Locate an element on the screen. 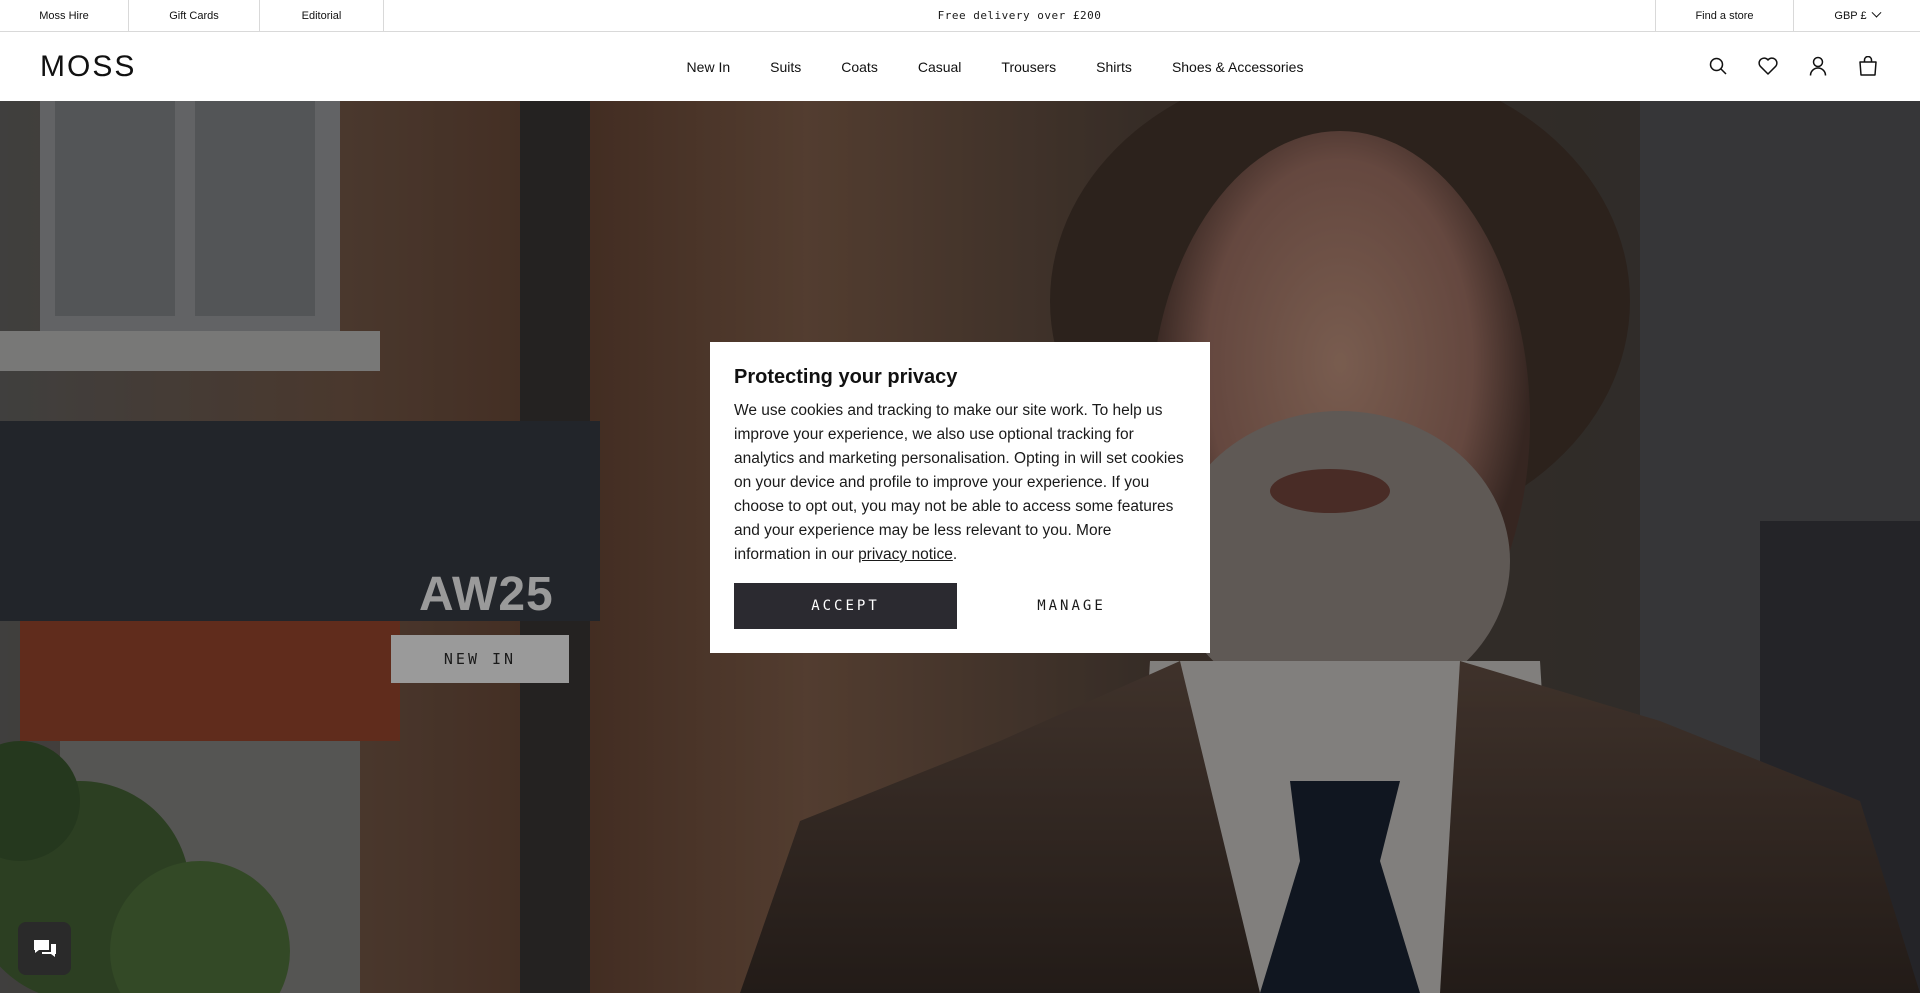 The height and width of the screenshot is (993, 1920). bag-icon is located at coordinates (1868, 66).